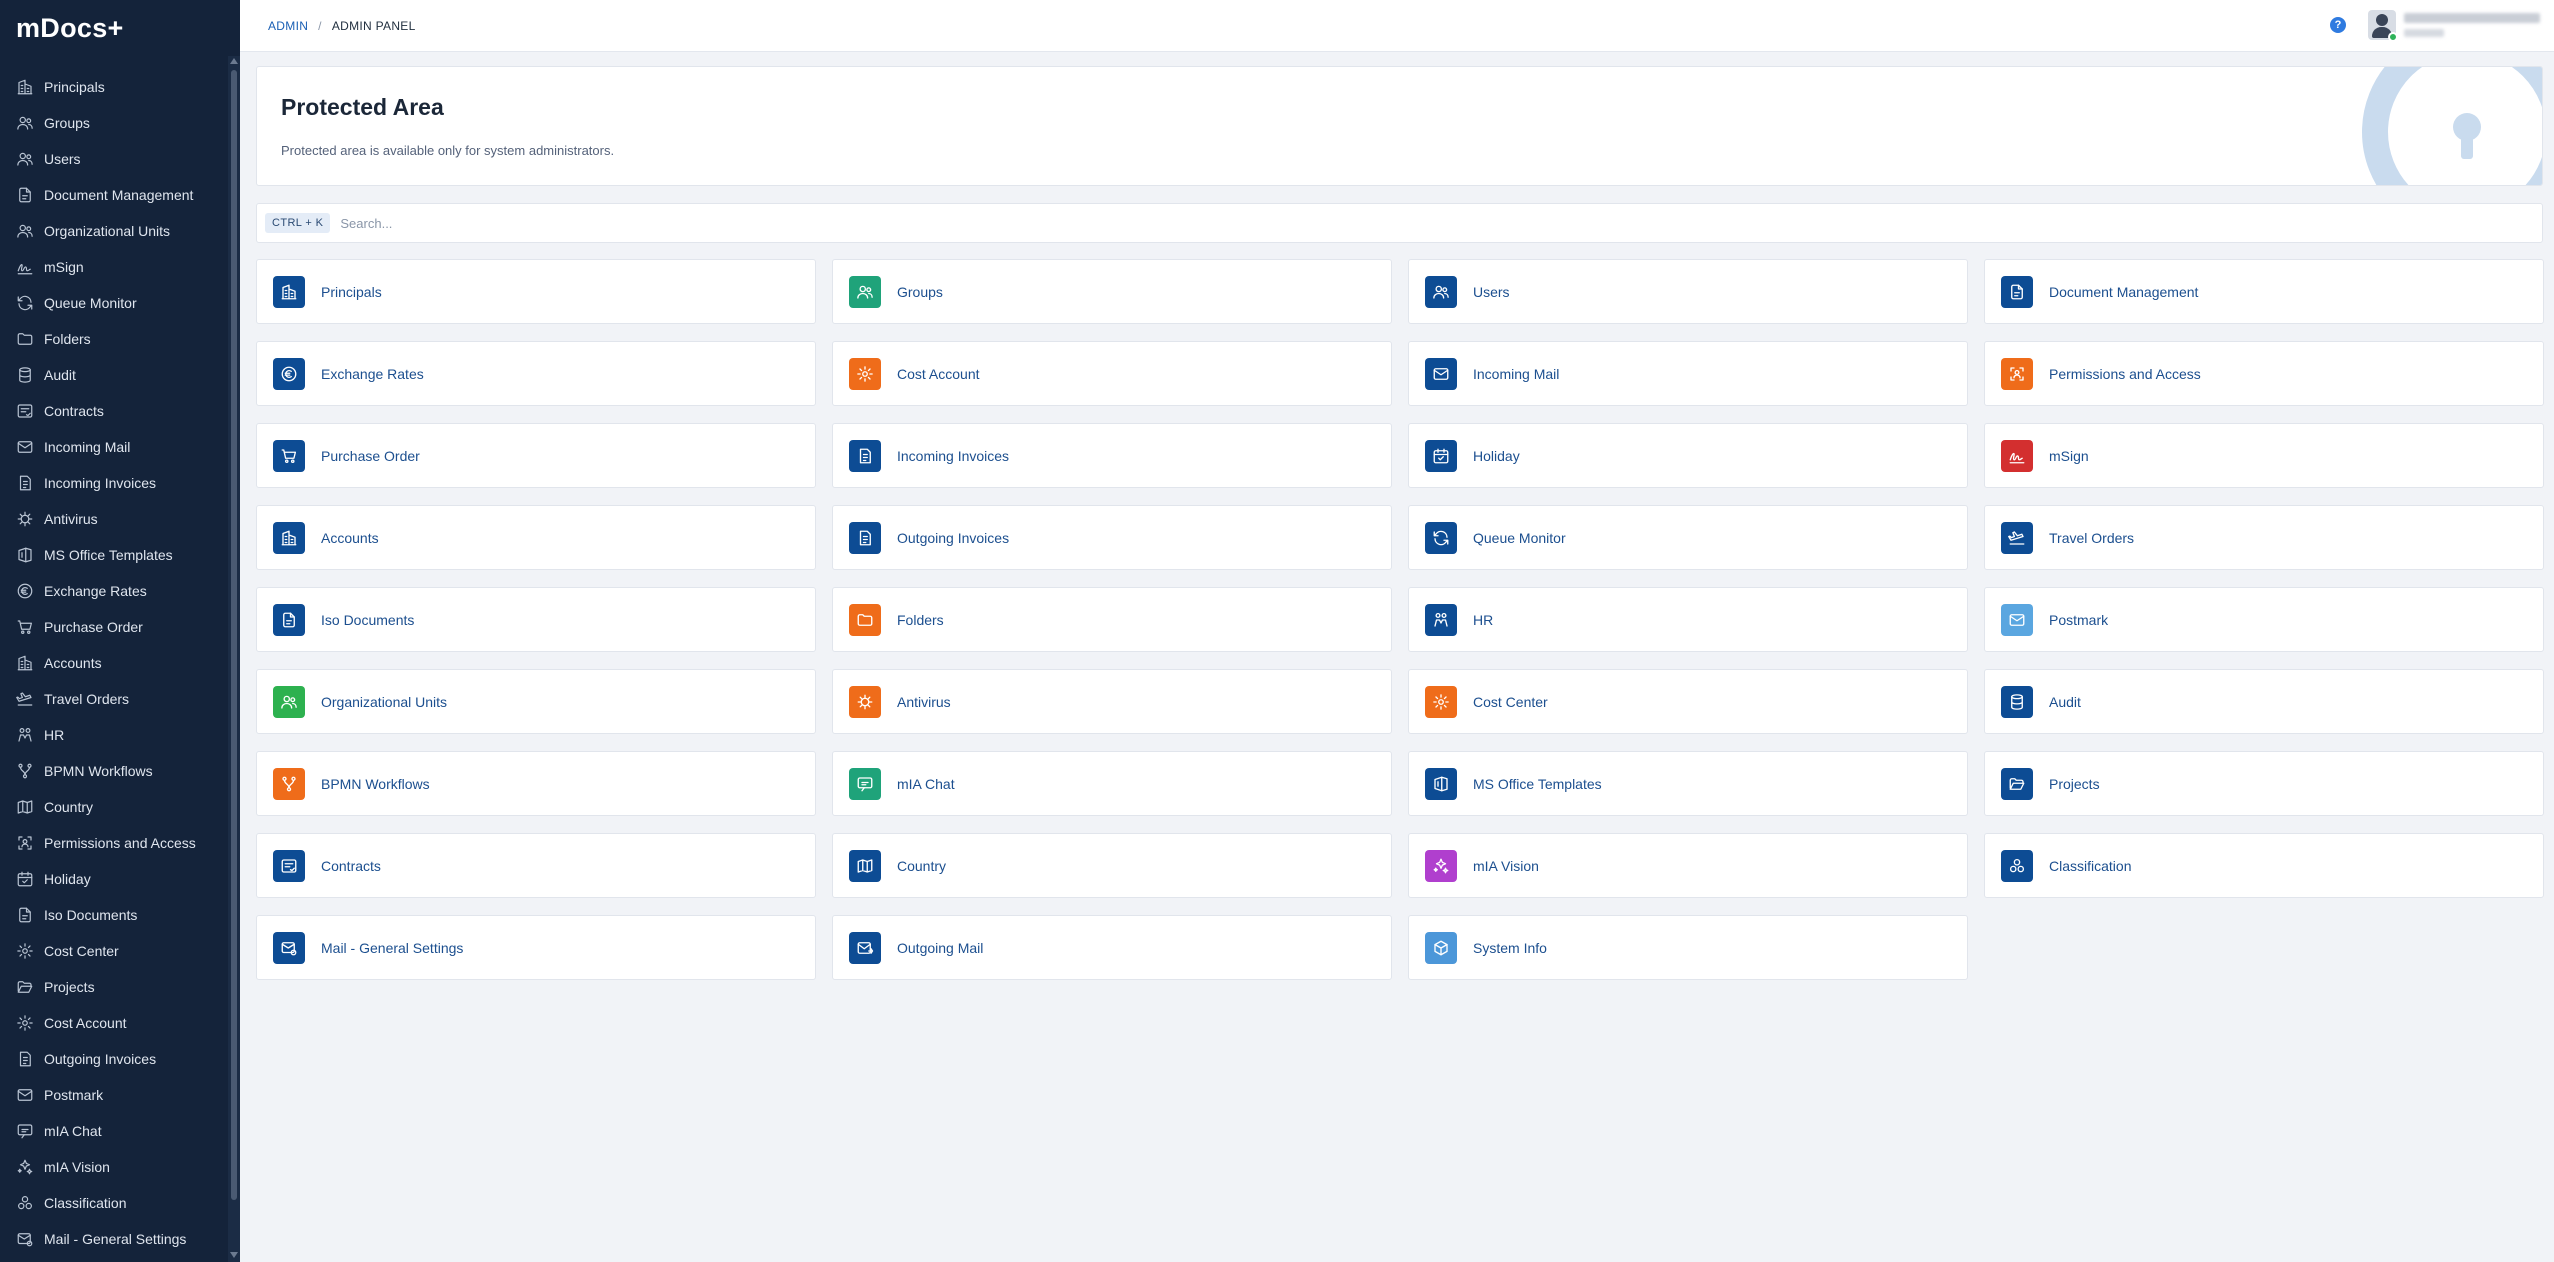 Image resolution: width=2554 pixels, height=1262 pixels. What do you see at coordinates (114, 1095) in the screenshot?
I see `sidebar-item-postmark: Postmark` at bounding box center [114, 1095].